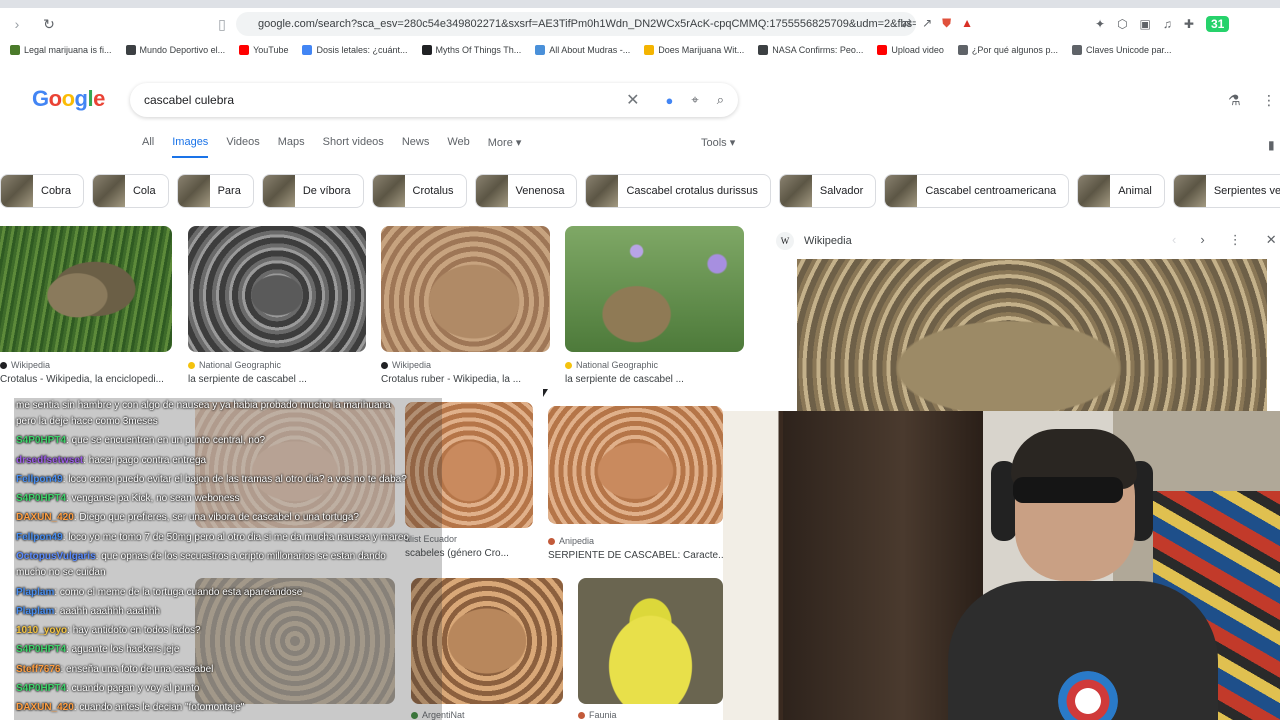  What do you see at coordinates (1235, 240) in the screenshot?
I see `more-options-icon: ⋮` at bounding box center [1235, 240].